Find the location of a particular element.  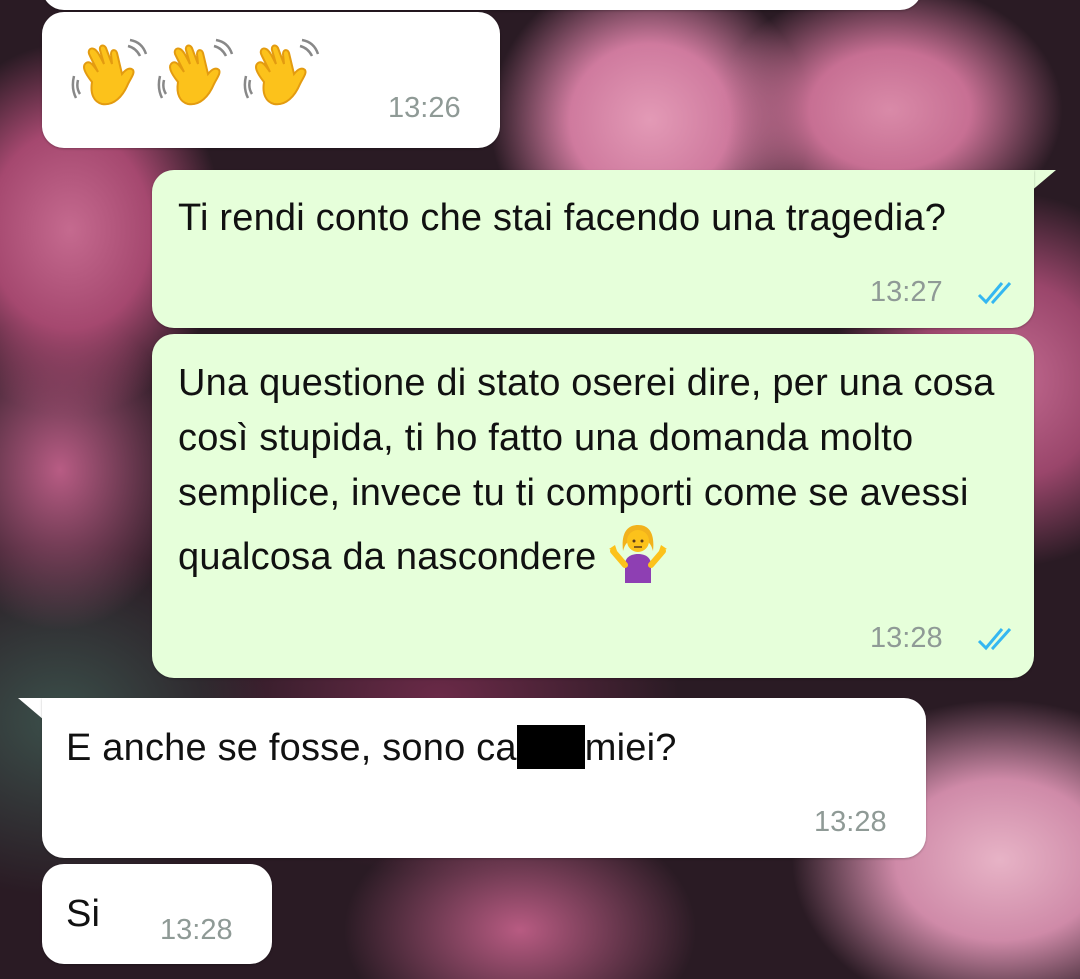

redaction-block is located at coordinates (550, 747).